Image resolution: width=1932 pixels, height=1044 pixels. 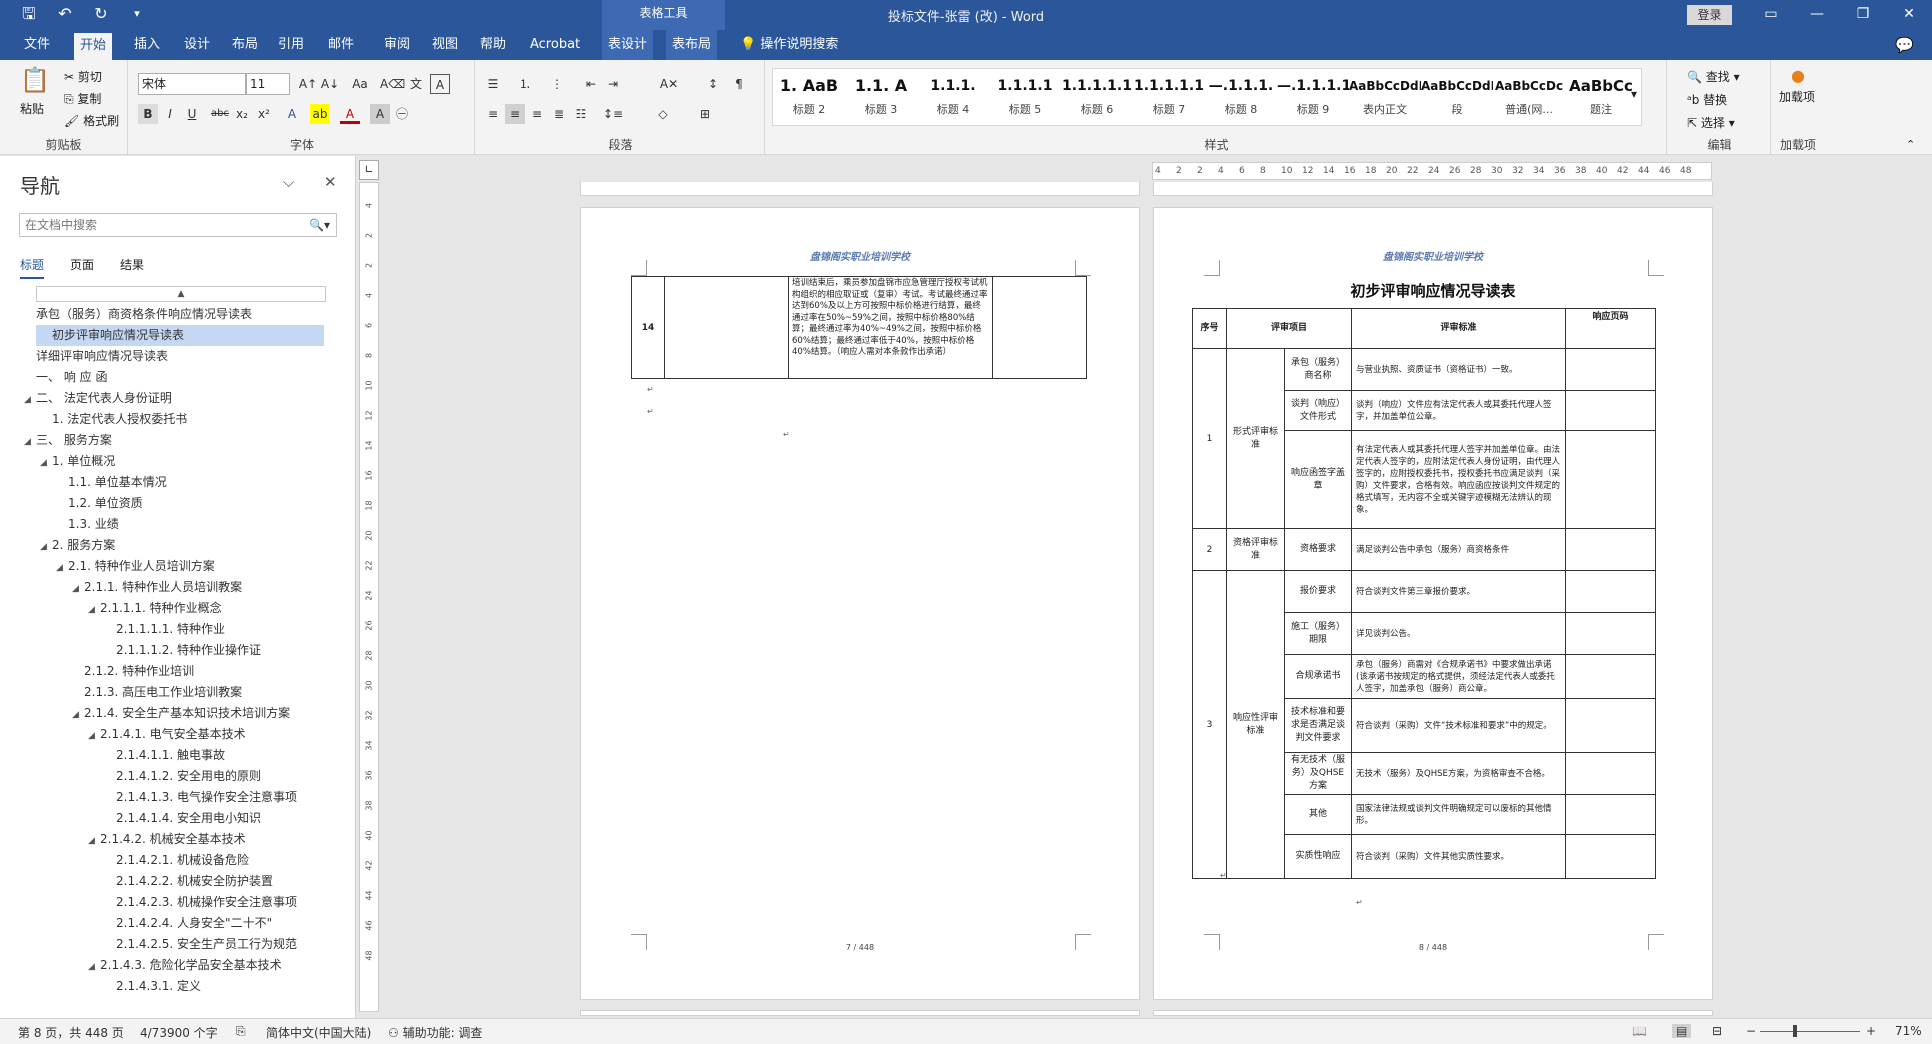 What do you see at coordinates (148, 114) in the screenshot?
I see `bold-icon: B` at bounding box center [148, 114].